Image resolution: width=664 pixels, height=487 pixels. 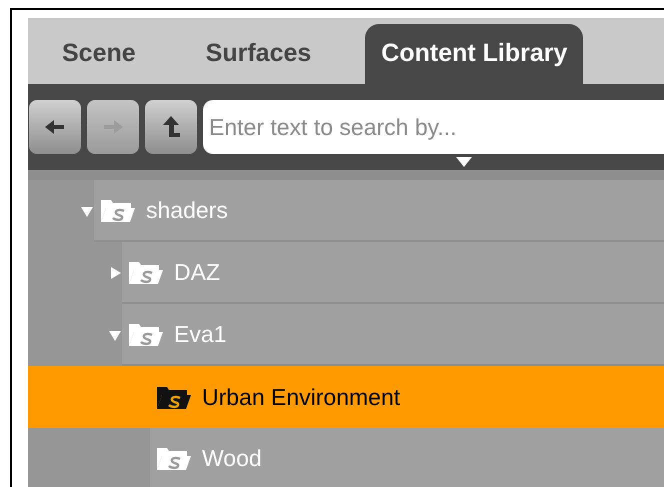 What do you see at coordinates (259, 54) in the screenshot?
I see `tab: Surfaces` at bounding box center [259, 54].